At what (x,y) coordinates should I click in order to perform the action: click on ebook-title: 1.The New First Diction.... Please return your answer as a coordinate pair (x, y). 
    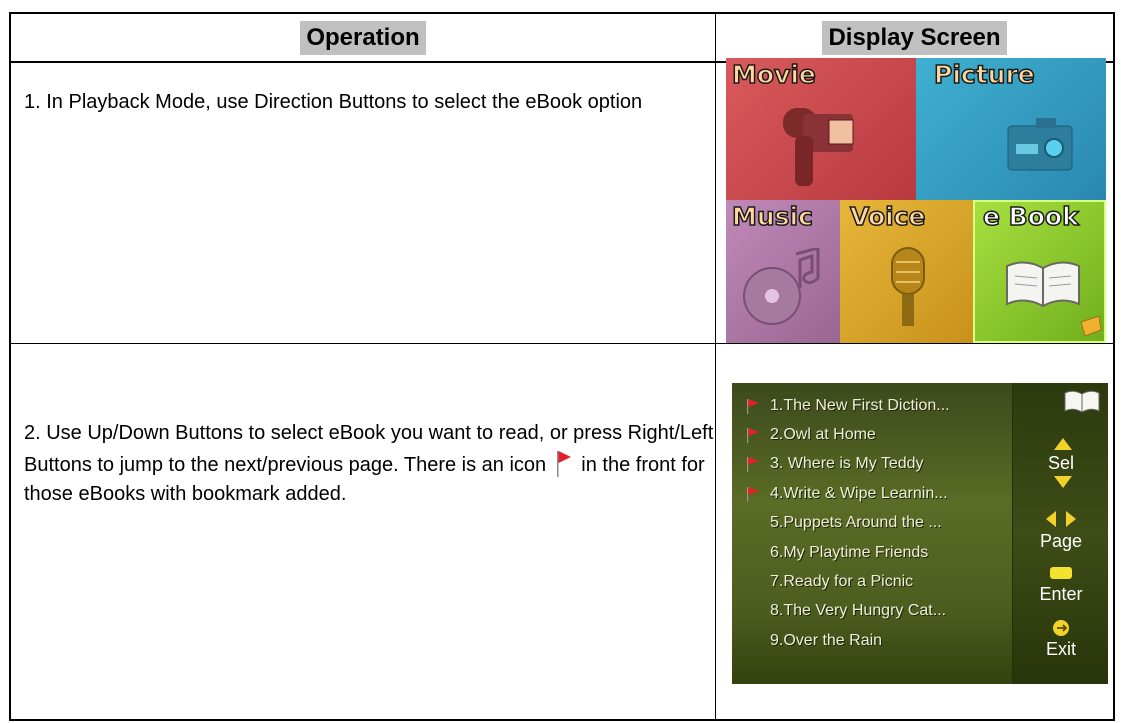
    Looking at the image, I should click on (860, 405).